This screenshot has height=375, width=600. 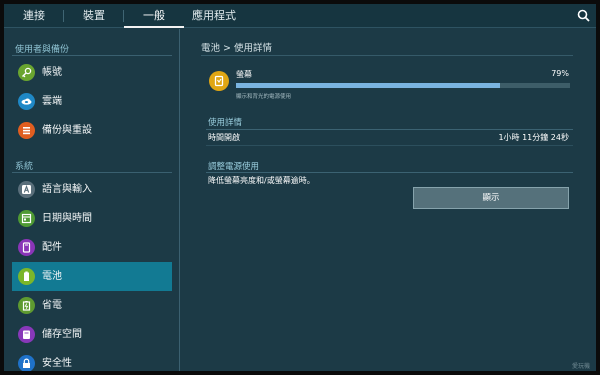 What do you see at coordinates (34, 16) in the screenshot?
I see `tab-connections: 連接` at bounding box center [34, 16].